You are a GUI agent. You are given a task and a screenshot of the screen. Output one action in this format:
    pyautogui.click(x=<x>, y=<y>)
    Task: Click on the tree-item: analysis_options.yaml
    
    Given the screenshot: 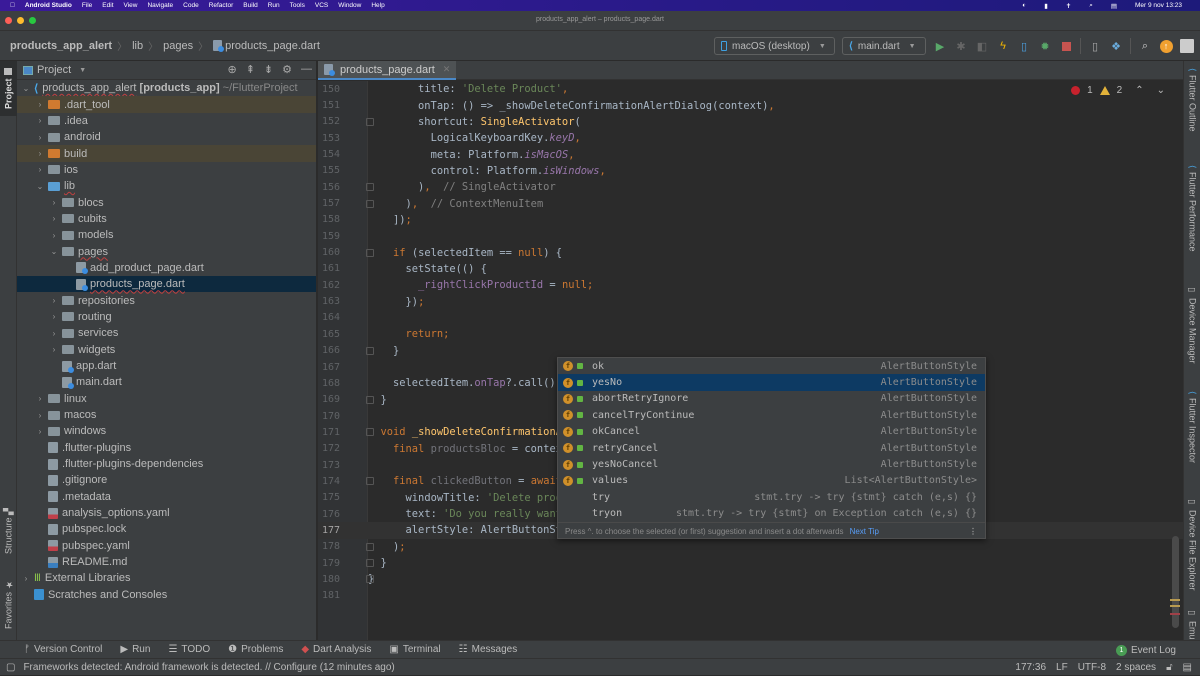 What is the action you would take?
    pyautogui.click(x=166, y=513)
    